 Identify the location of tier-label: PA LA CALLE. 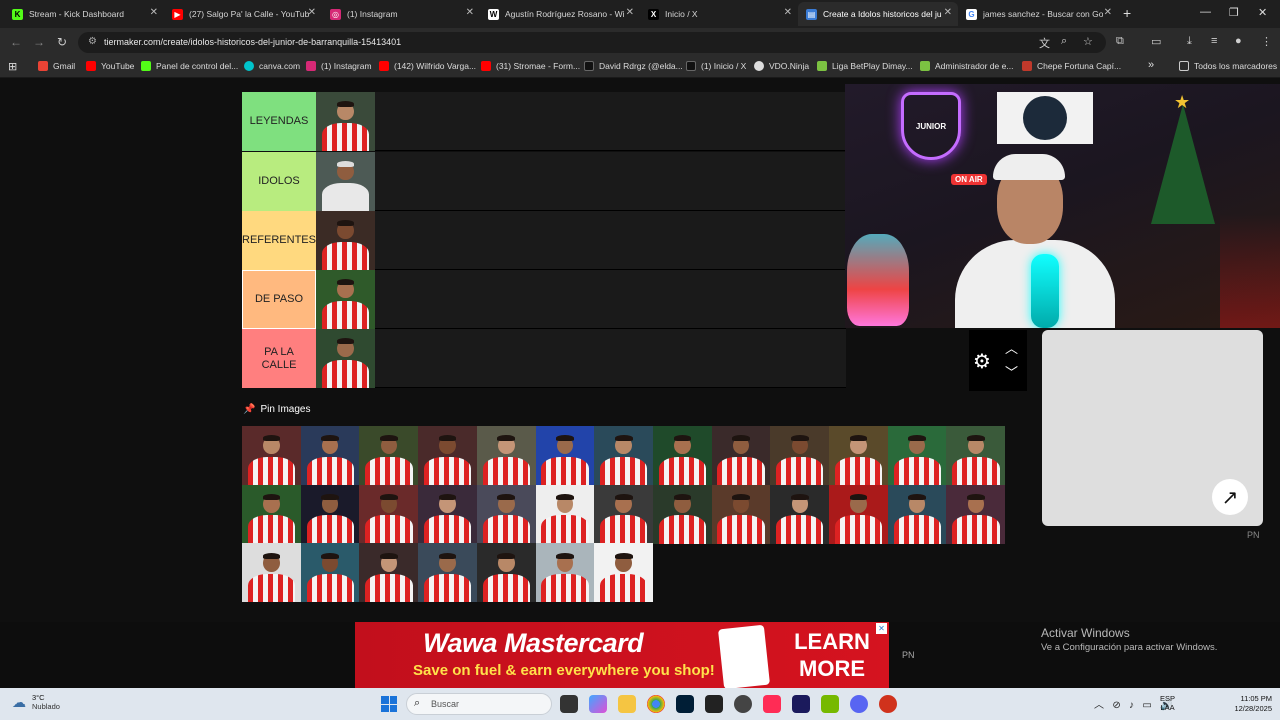
(279, 358).